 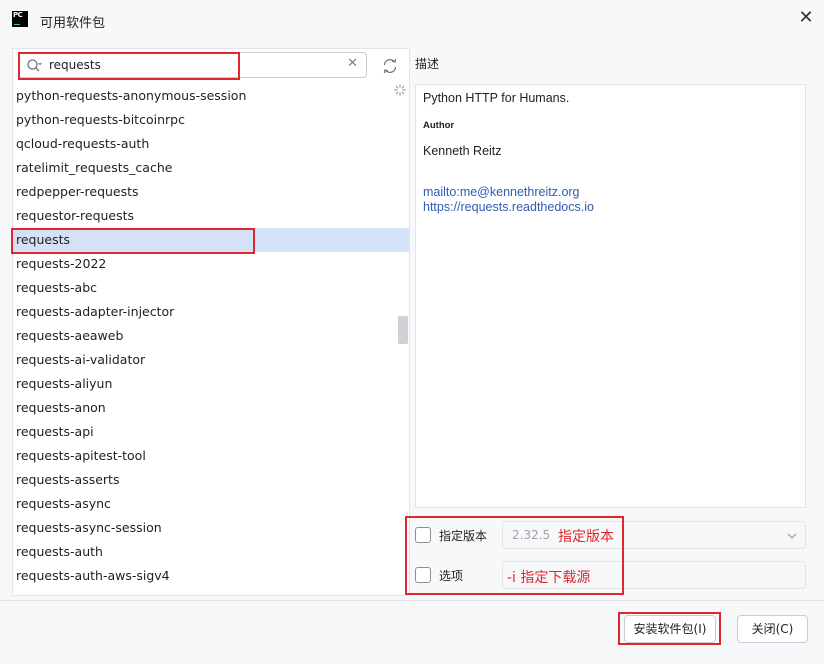 I want to click on description-summary: Python HTTP for Humans., so click(x=496, y=98).